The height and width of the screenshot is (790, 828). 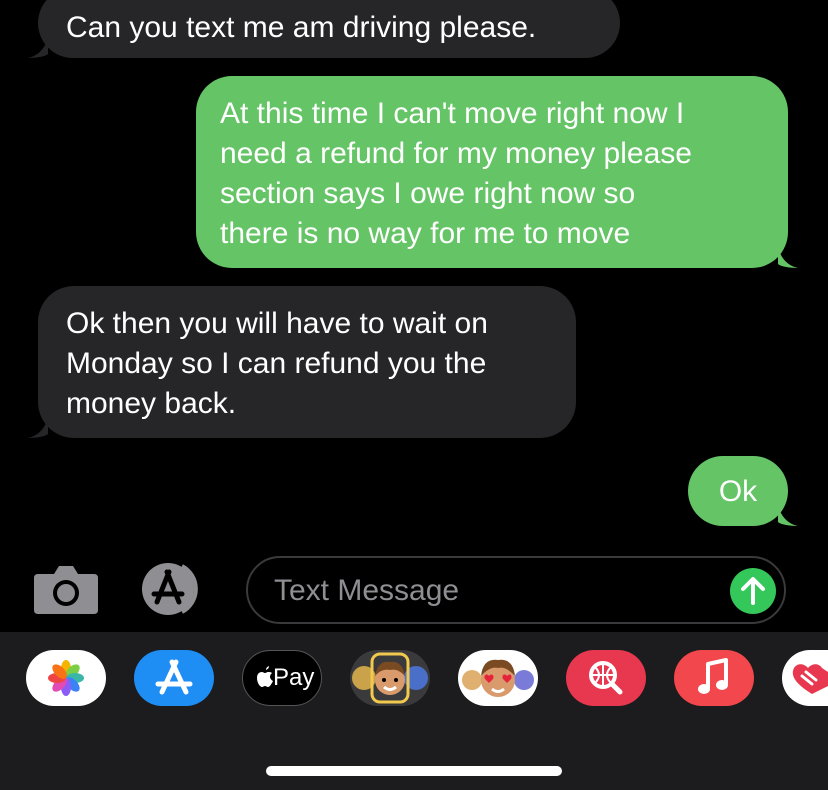 I want to click on home-indicator, so click(x=414, y=771).